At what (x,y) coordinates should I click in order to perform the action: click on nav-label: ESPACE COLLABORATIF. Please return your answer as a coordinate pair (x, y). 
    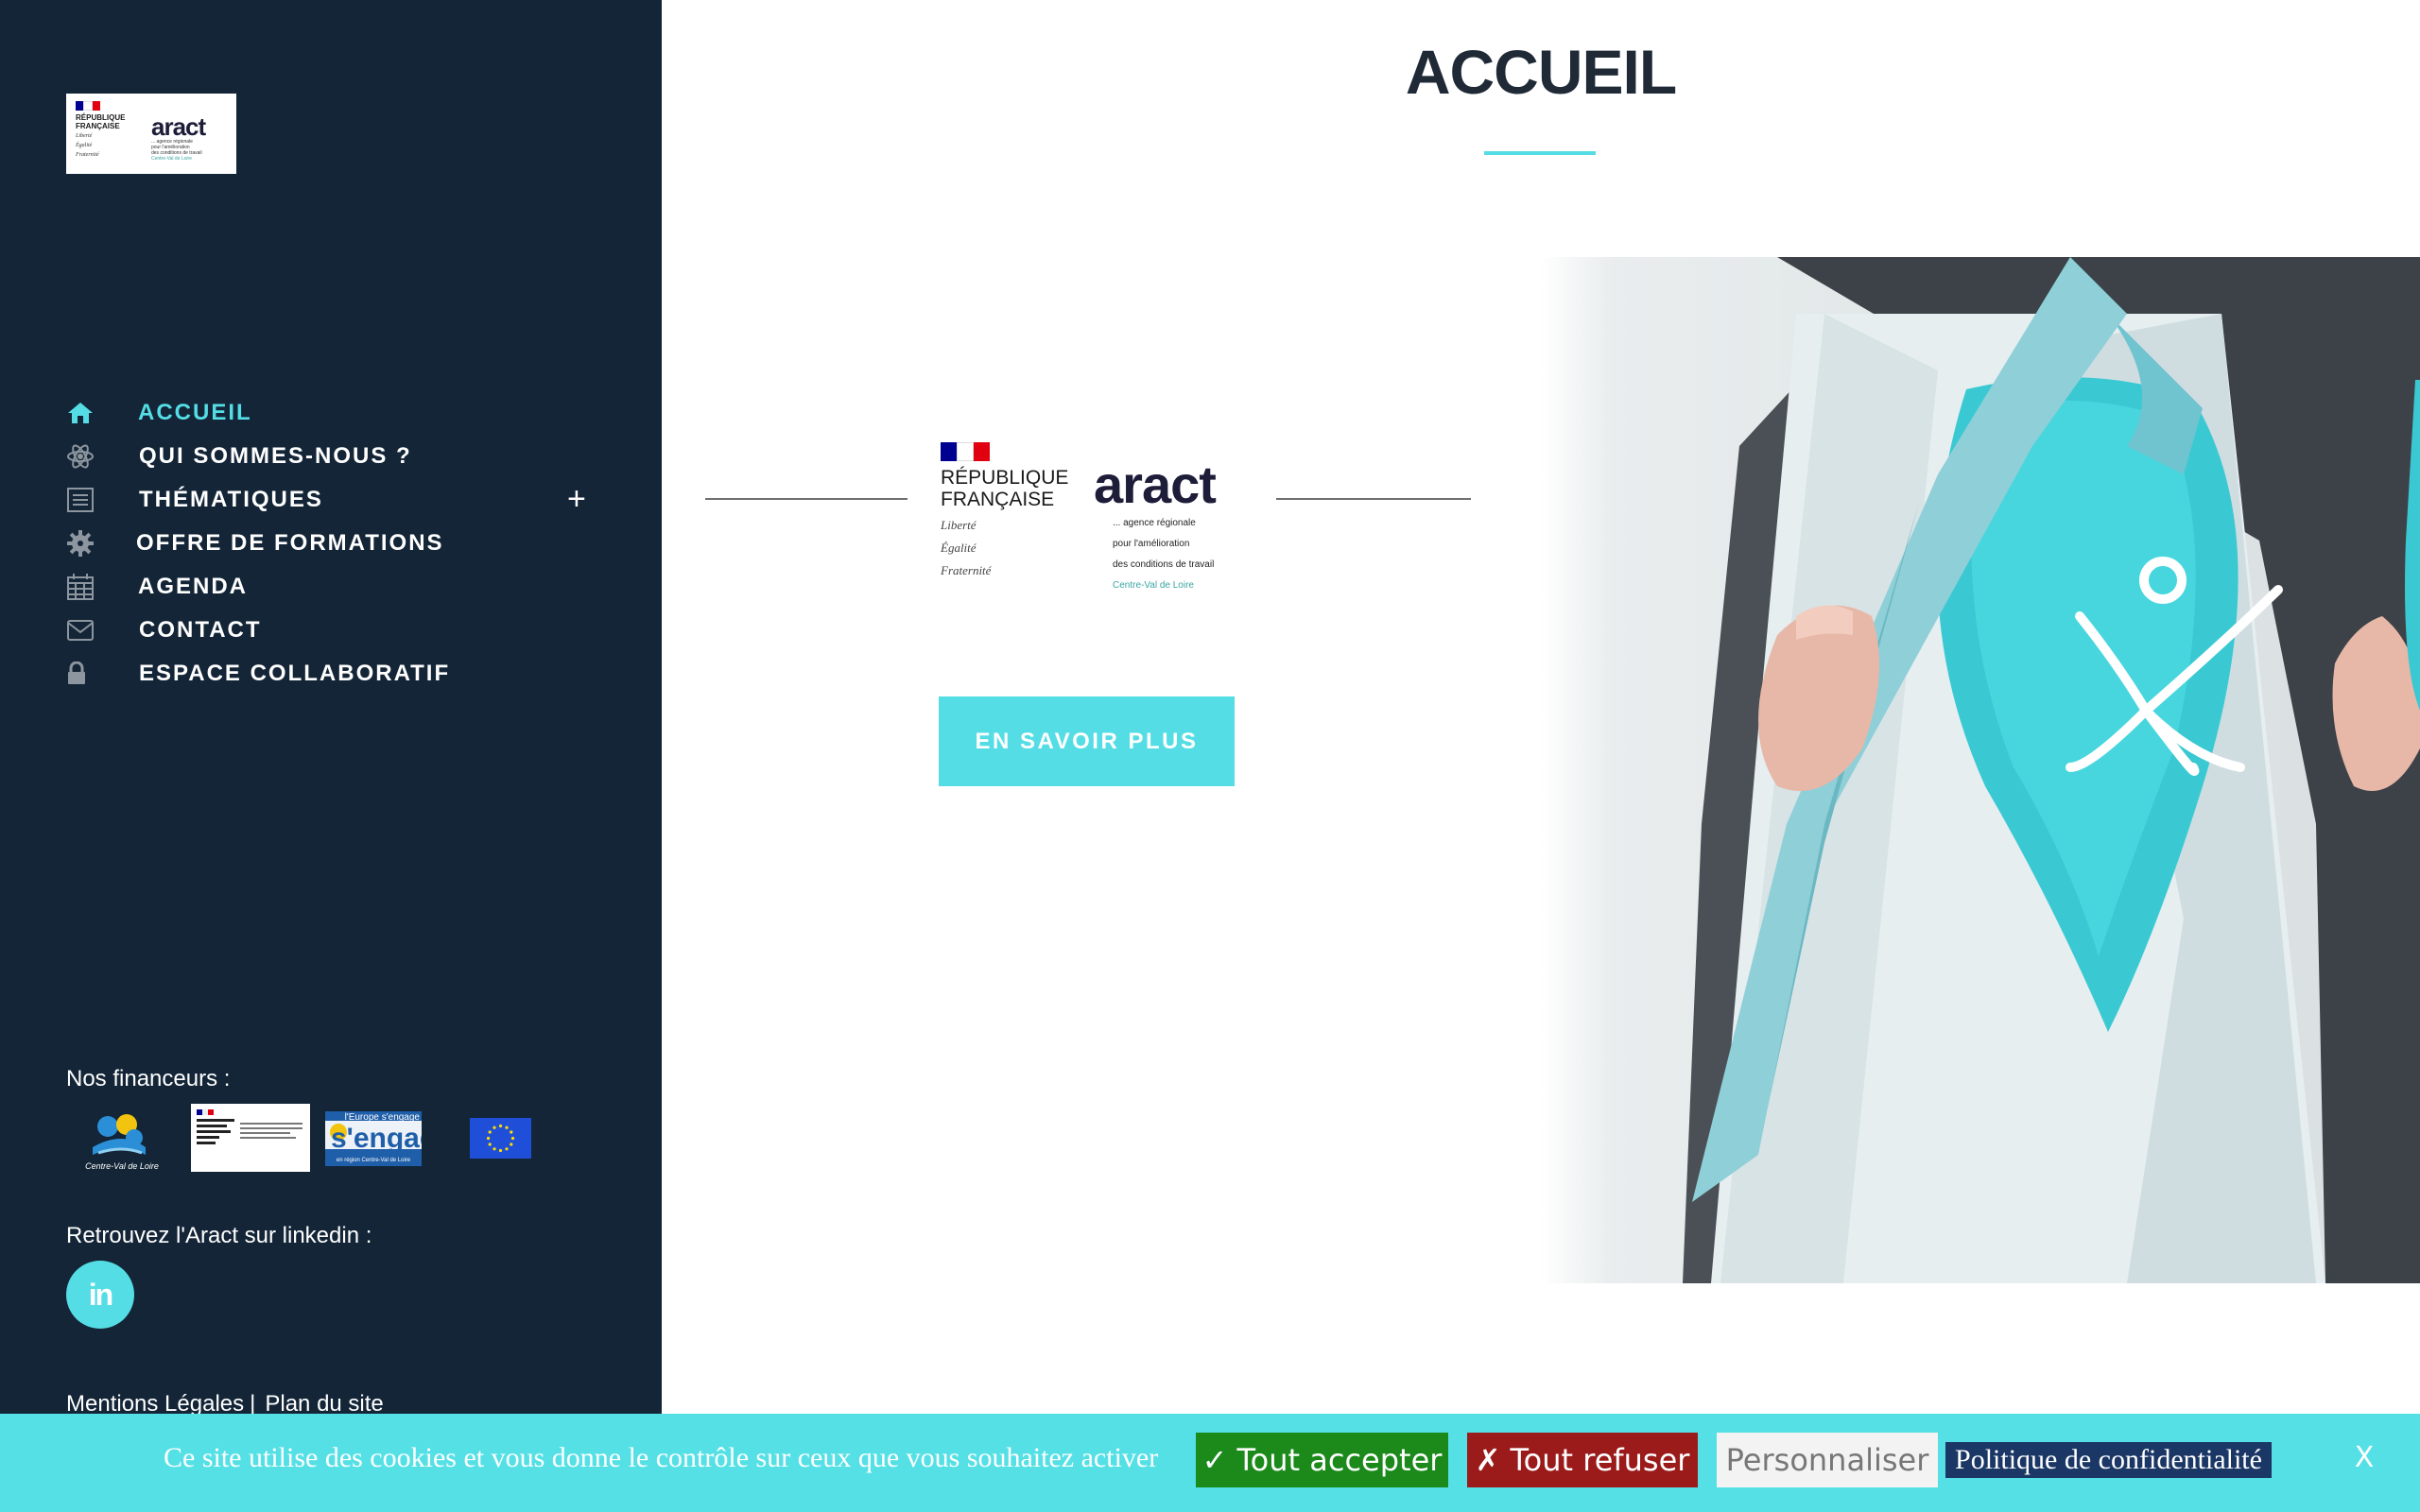
    Looking at the image, I should click on (295, 673).